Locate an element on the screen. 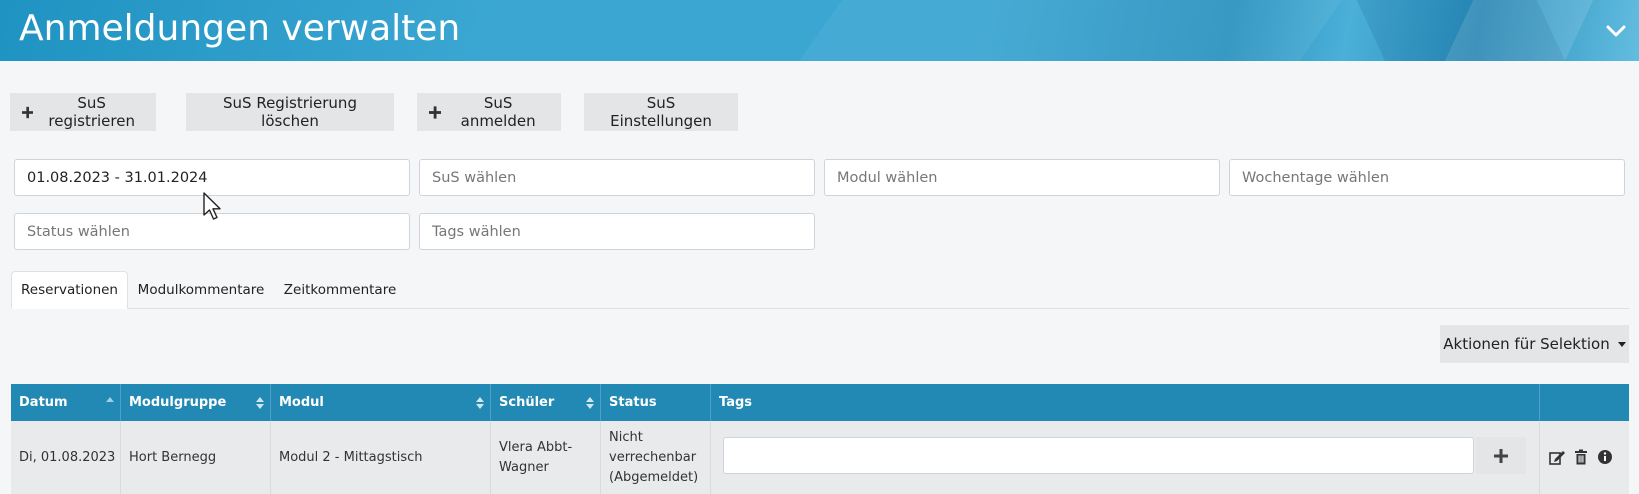  weekdays-select is located at coordinates (1427, 177).